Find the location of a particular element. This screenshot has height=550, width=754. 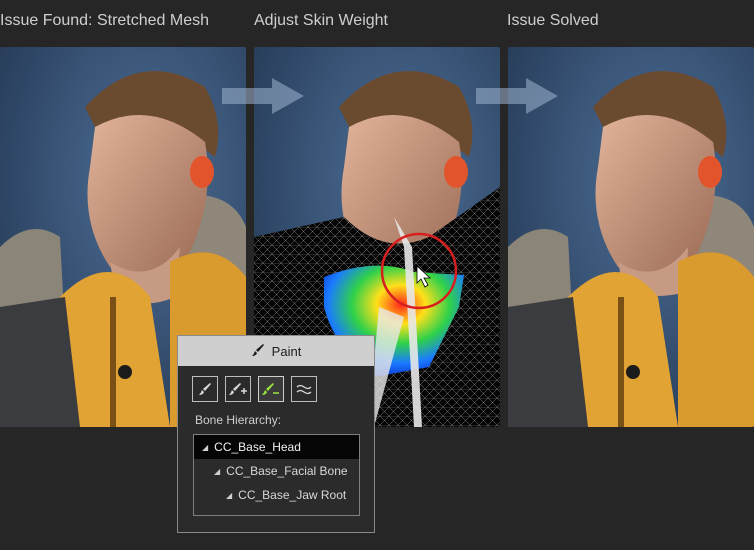

bone-item-label: CC_Base_Head is located at coordinates (257, 447).